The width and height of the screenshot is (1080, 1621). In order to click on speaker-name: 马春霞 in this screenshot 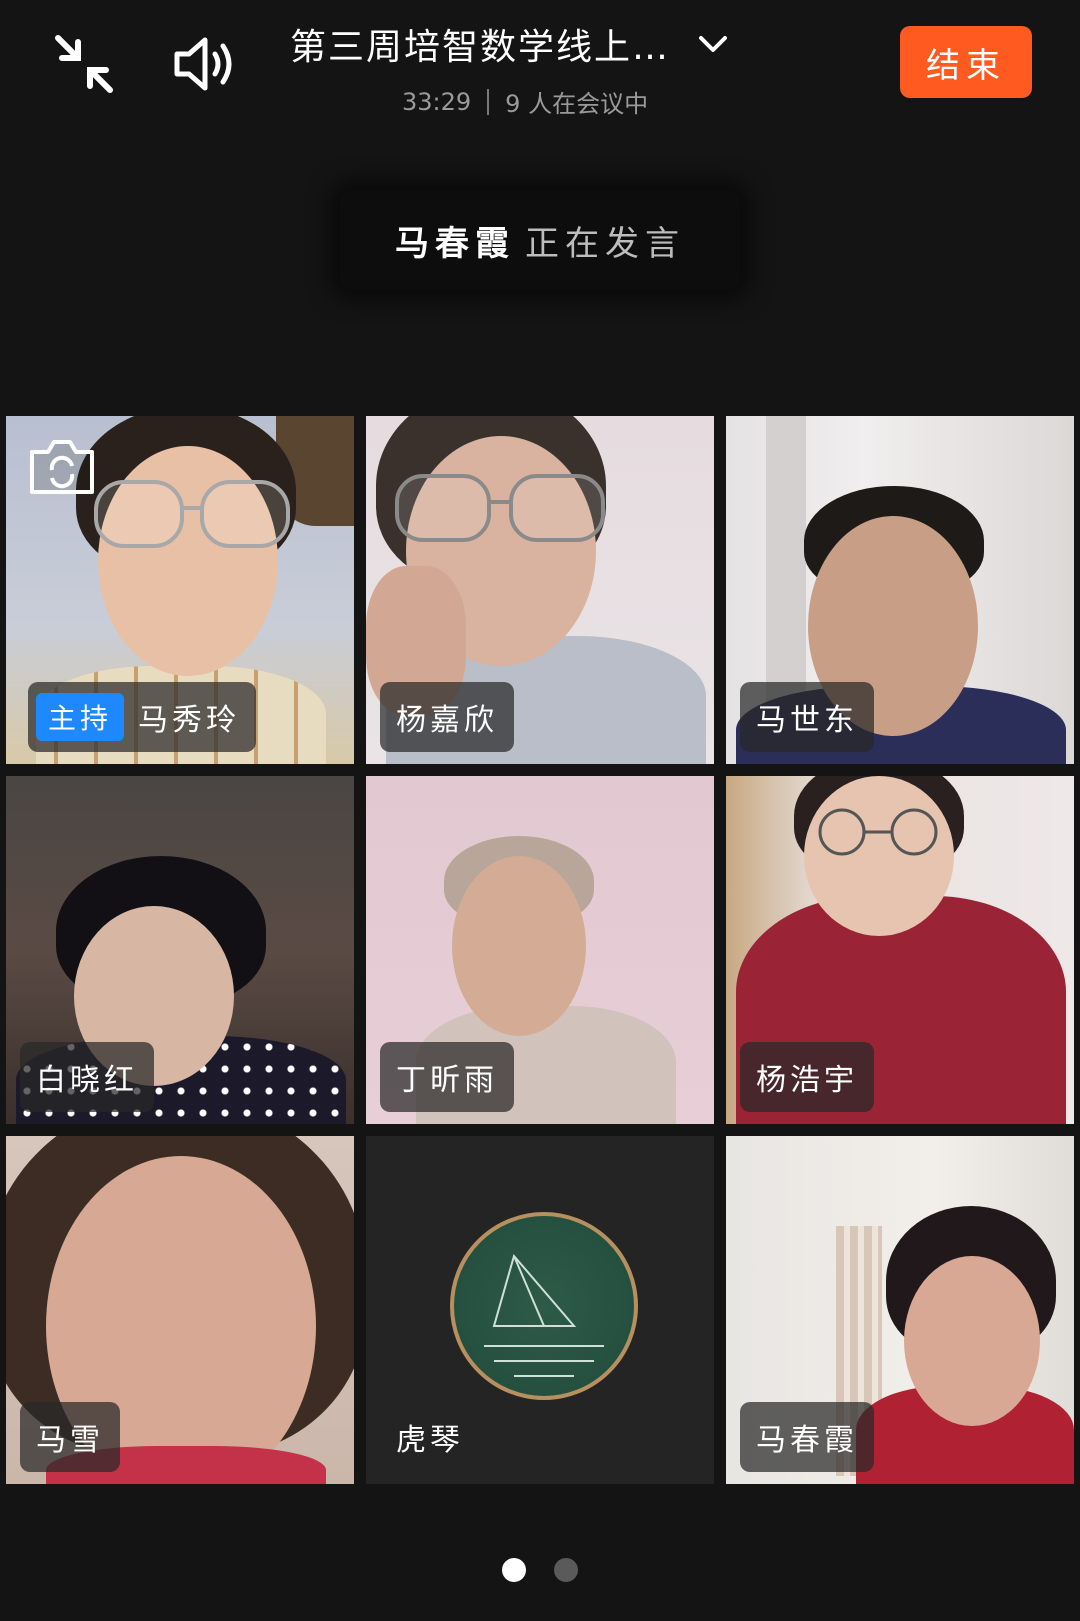, I will do `click(455, 243)`.